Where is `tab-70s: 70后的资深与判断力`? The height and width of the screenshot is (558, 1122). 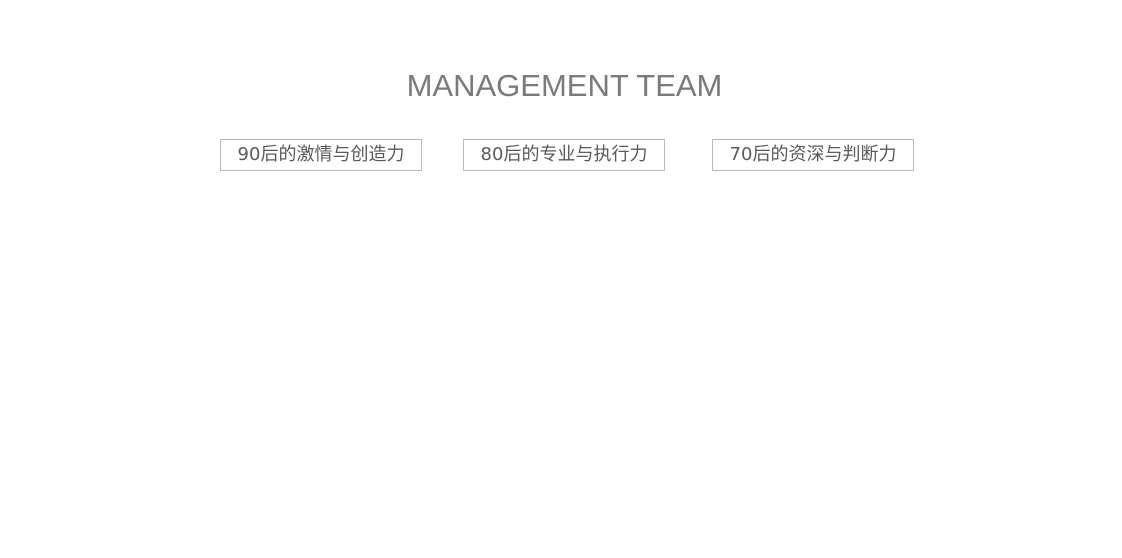 tab-70s: 70后的资深与判断力 is located at coordinates (813, 155).